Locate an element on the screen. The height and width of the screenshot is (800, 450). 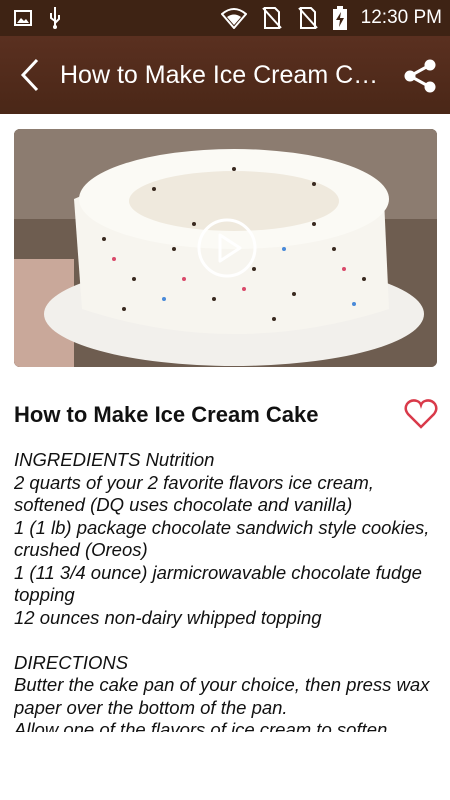
recipe-title: How to Make Ice Cream Cake is located at coordinates (166, 414).